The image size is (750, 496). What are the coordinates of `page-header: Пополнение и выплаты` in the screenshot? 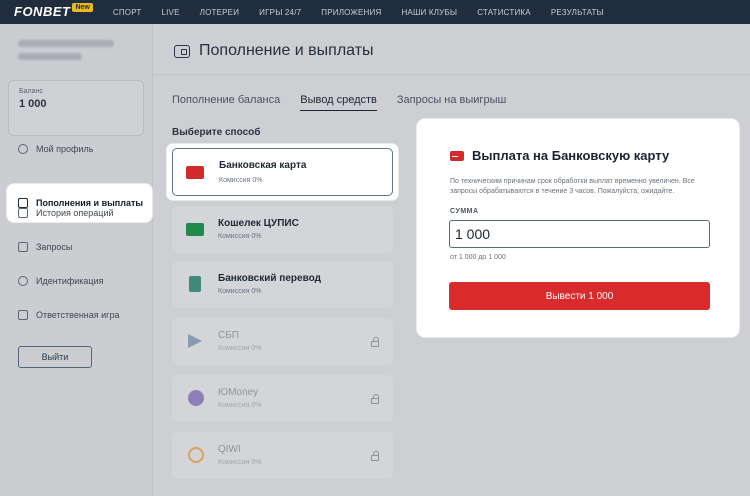 It's located at (274, 51).